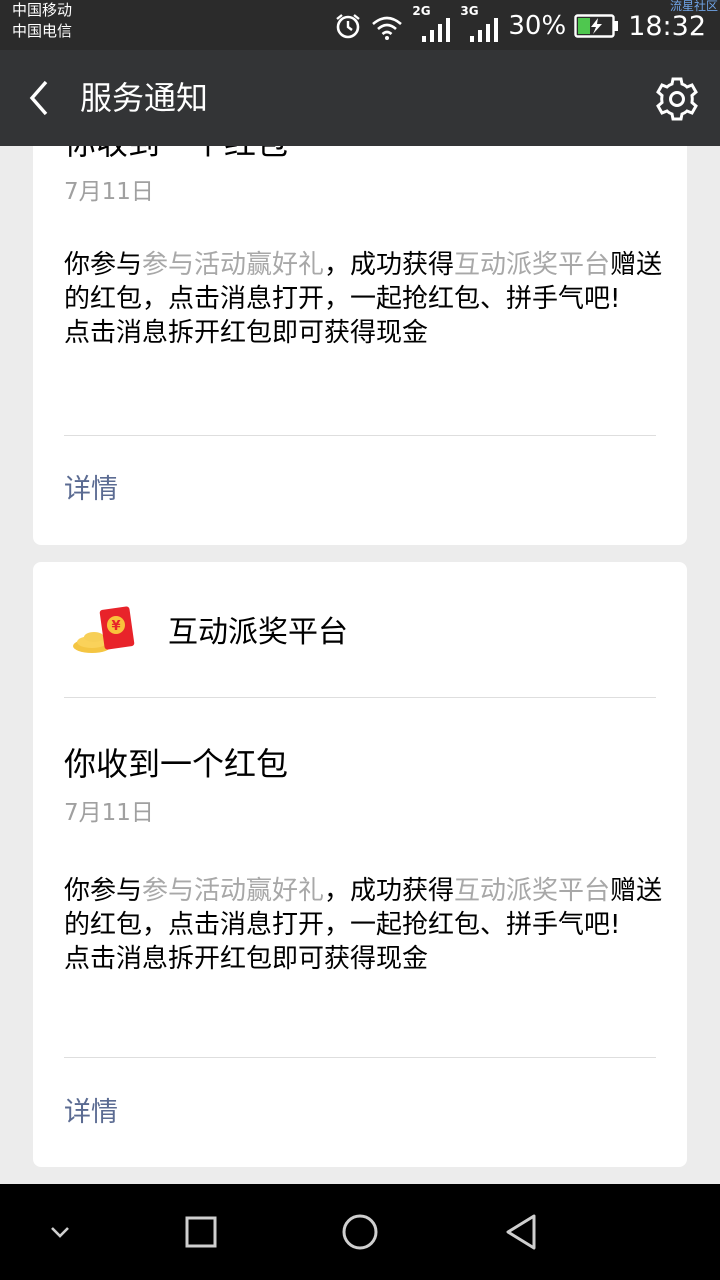 This screenshot has height=1280, width=720. What do you see at coordinates (360, 98) in the screenshot?
I see `title-bar: 服务通知` at bounding box center [360, 98].